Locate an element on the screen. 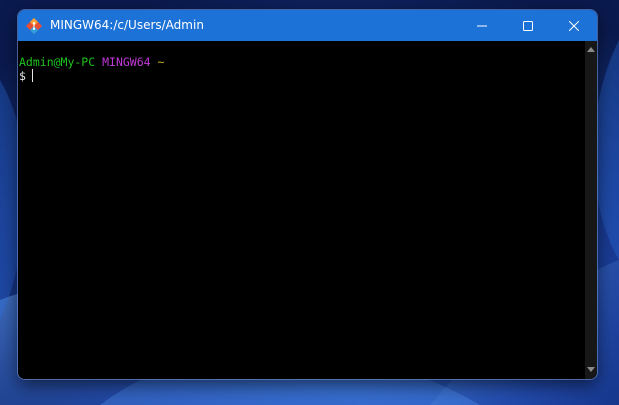 The height and width of the screenshot is (405, 619). prompt-line: Admin@My-PC MINGW64 ~ is located at coordinates (91, 62).